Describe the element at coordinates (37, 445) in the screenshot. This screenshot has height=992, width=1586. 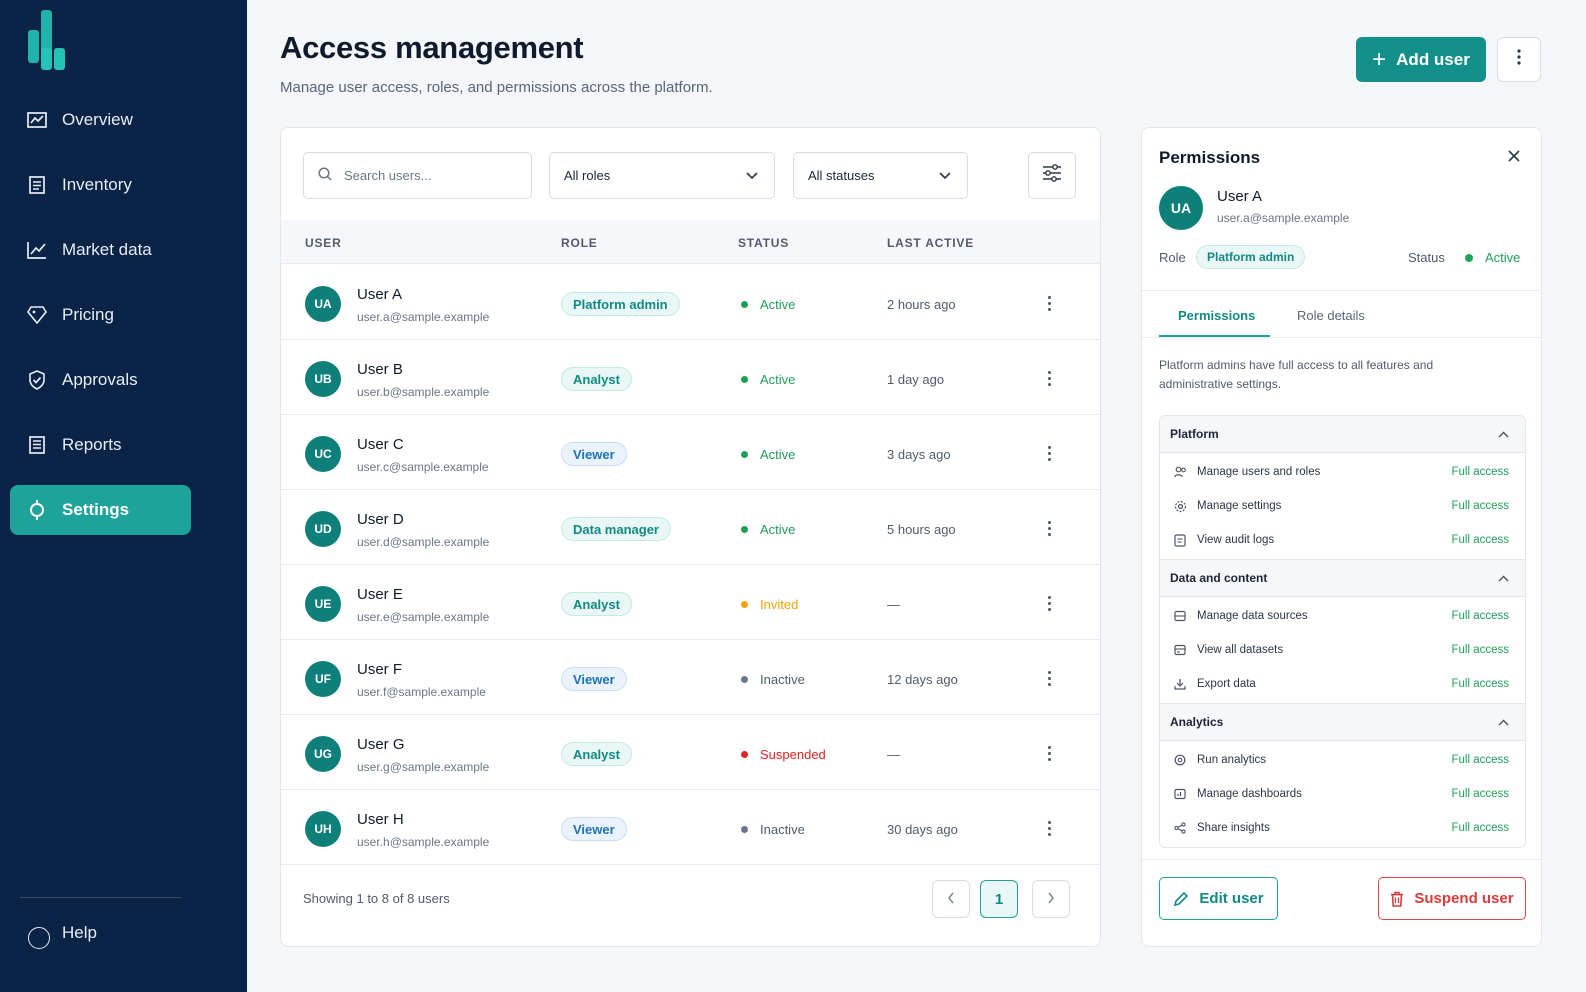
I see `report-icon` at that location.